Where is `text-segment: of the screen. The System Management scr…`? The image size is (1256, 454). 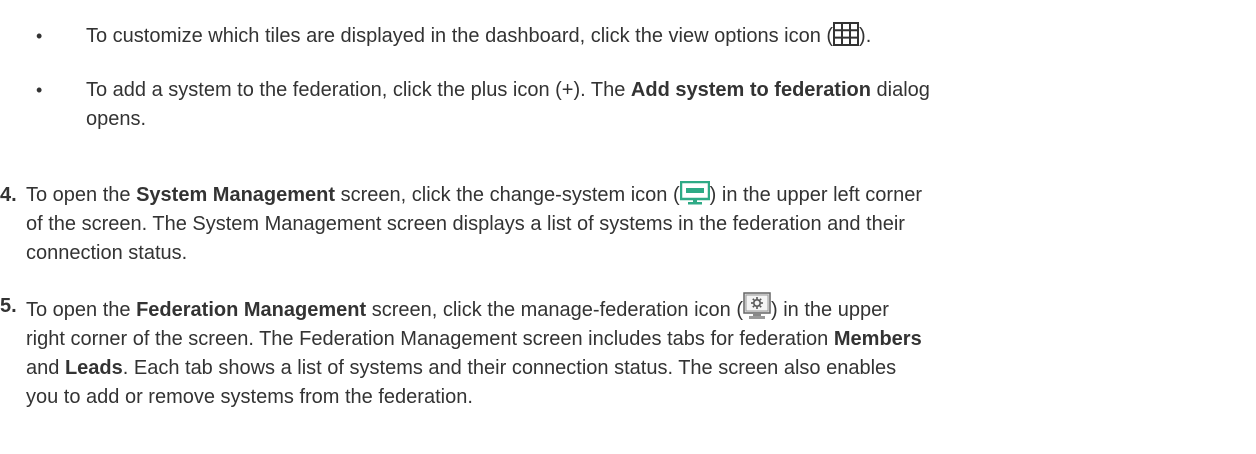
text-segment: of the screen. The System Management scr… is located at coordinates (465, 224).